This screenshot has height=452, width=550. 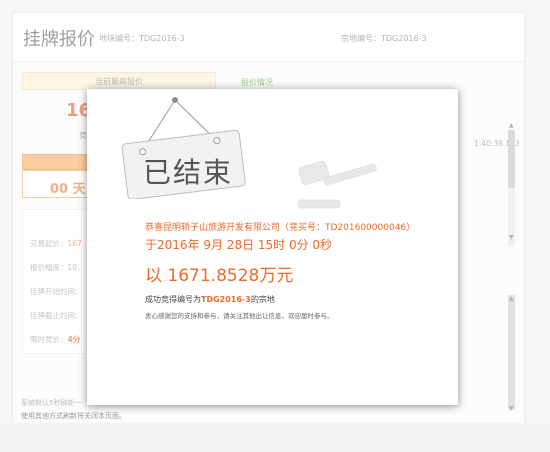 What do you see at coordinates (280, 228) in the screenshot?
I see `winning-buyer-text: 恭喜昆明轿子山旅游开发有限公司（竞买号：TD201600000046）` at bounding box center [280, 228].